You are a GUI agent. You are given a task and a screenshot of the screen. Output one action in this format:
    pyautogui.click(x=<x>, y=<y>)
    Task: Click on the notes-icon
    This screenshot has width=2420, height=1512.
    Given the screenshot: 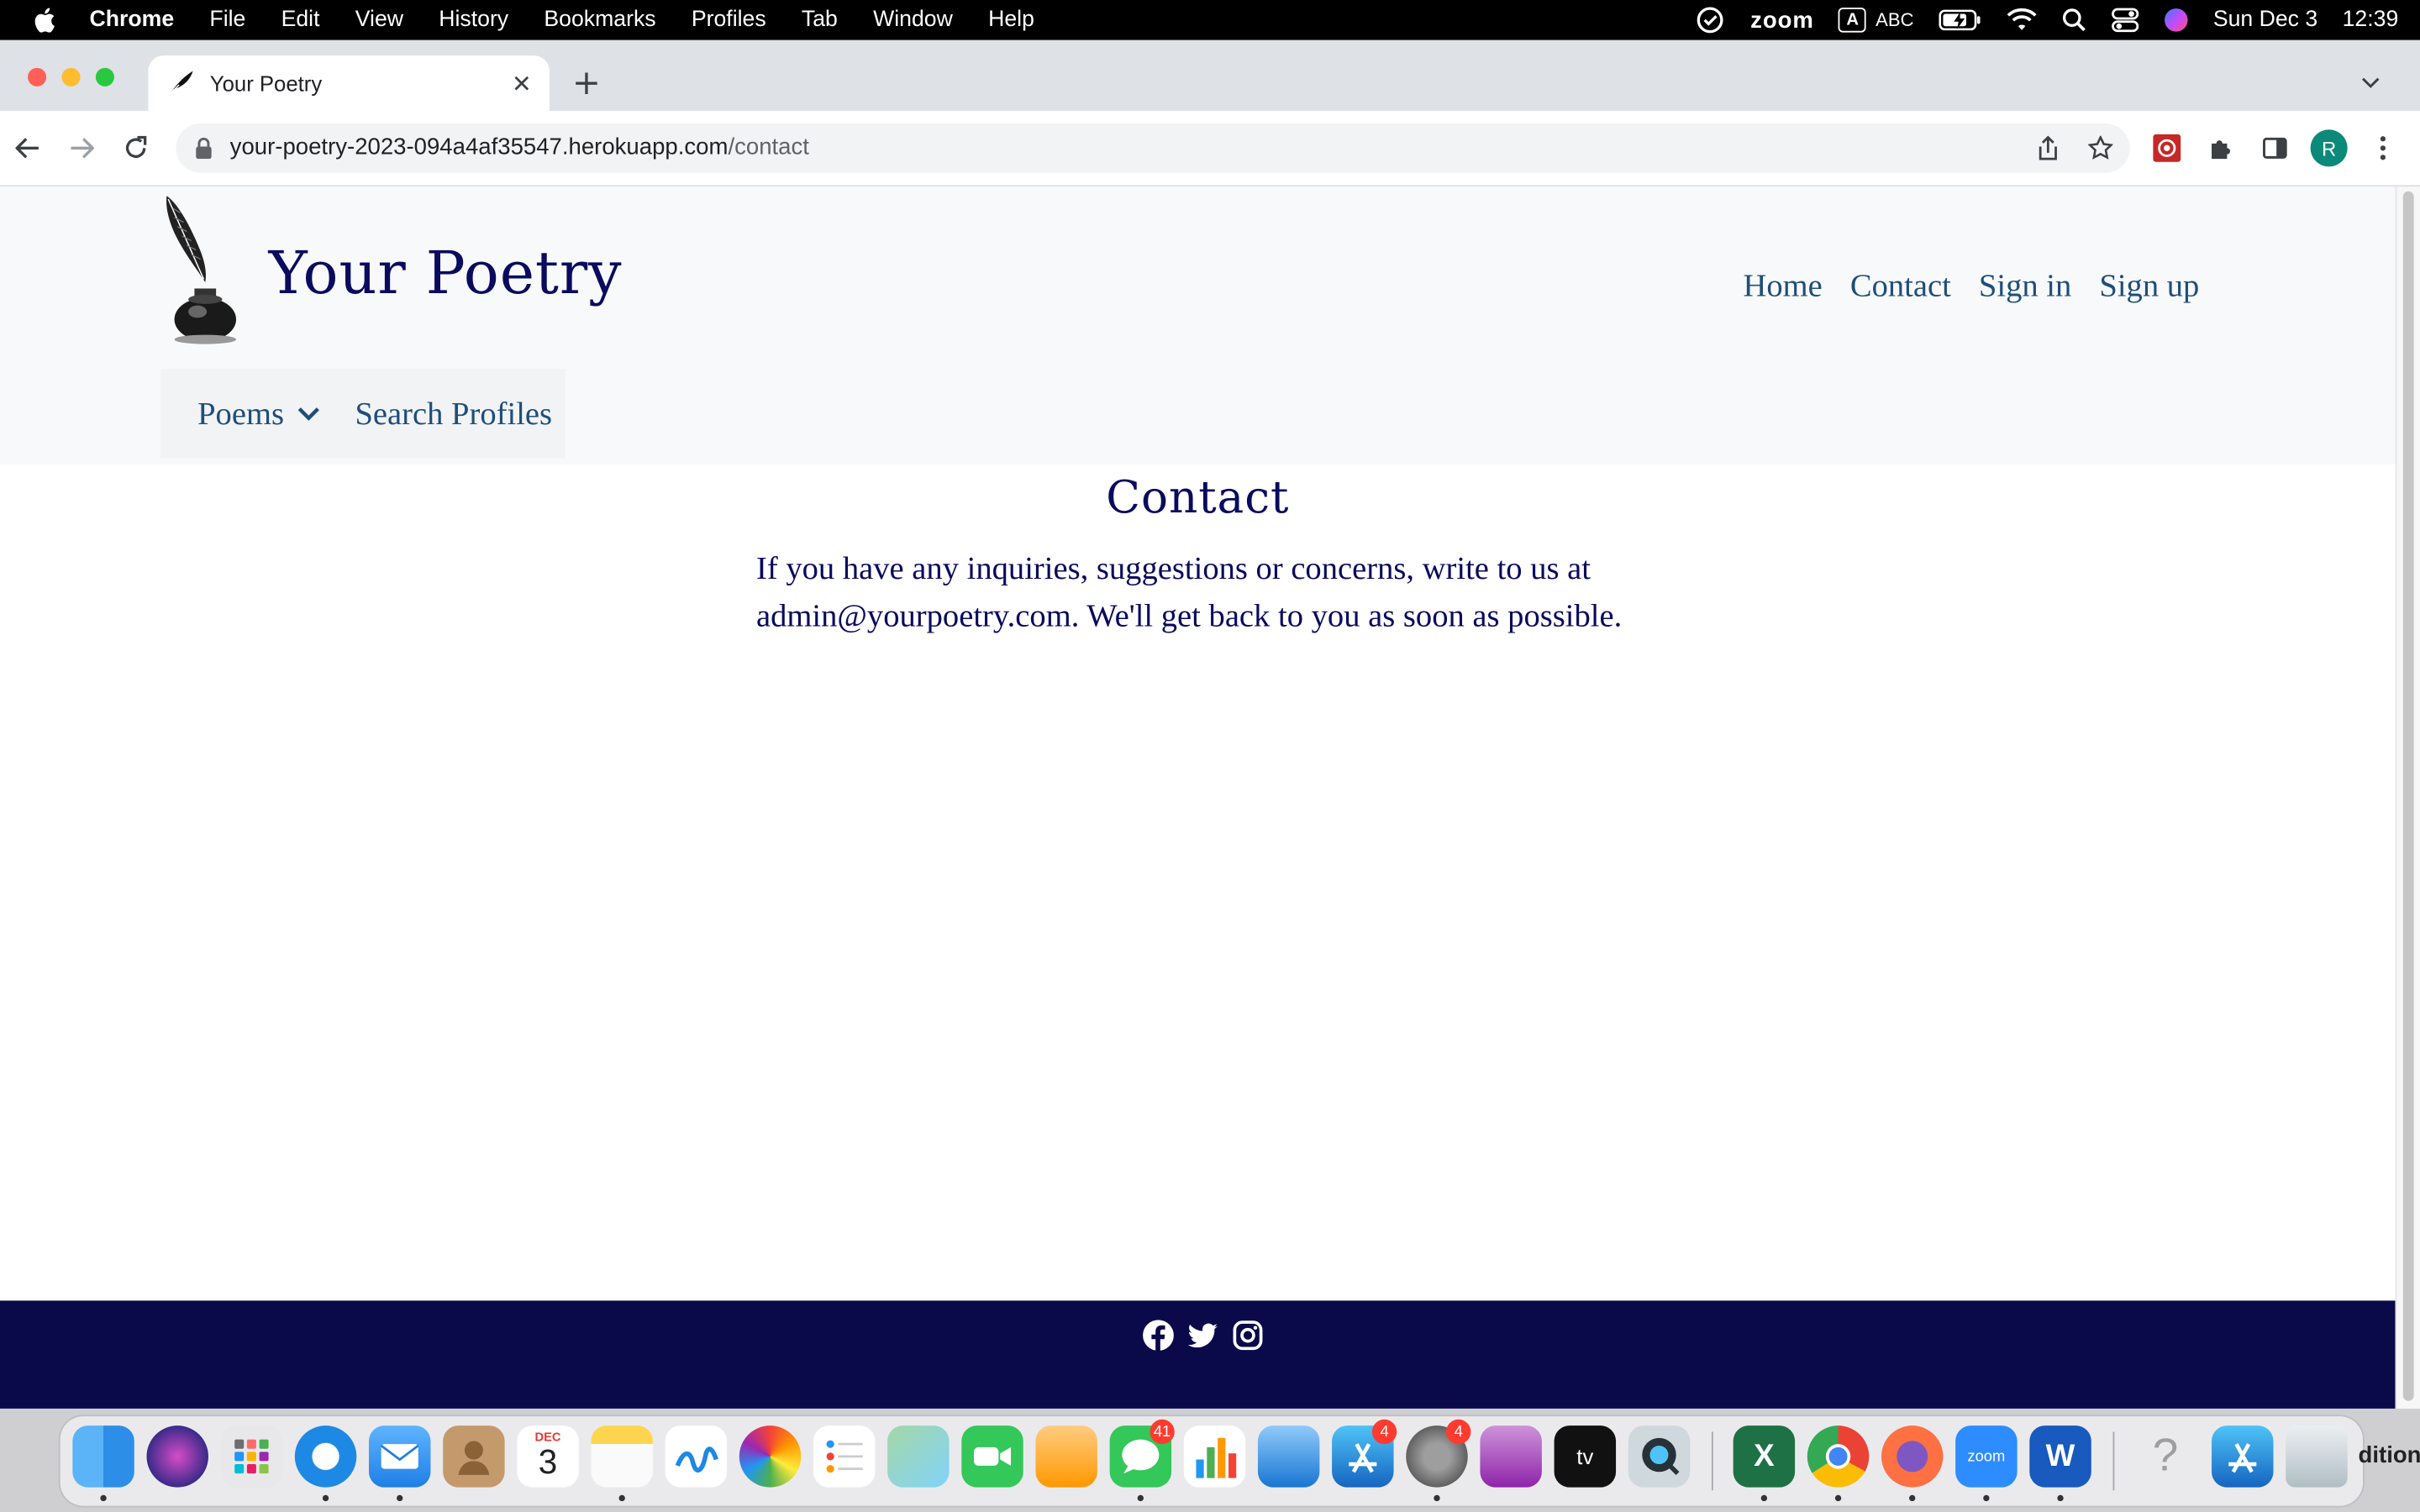 What is the action you would take?
    pyautogui.click(x=622, y=1456)
    